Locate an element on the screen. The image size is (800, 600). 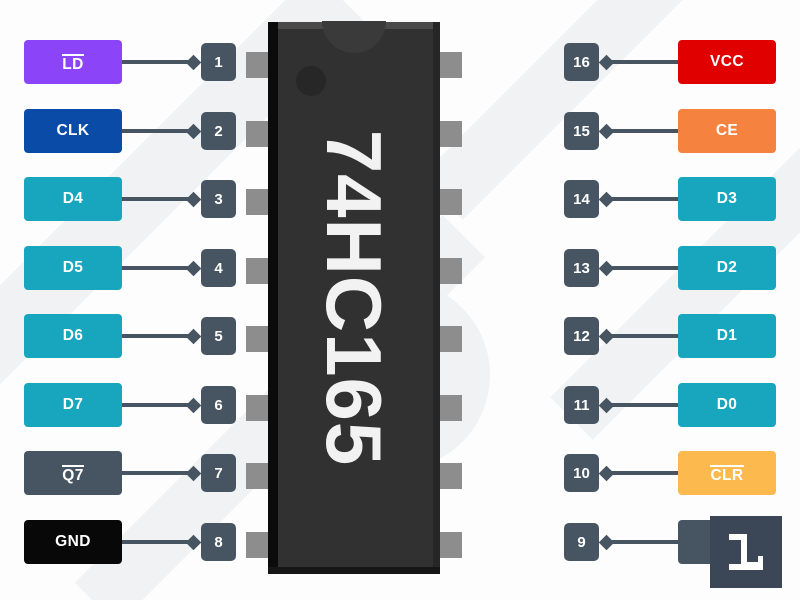
signal-label: D7 is located at coordinates (73, 404).